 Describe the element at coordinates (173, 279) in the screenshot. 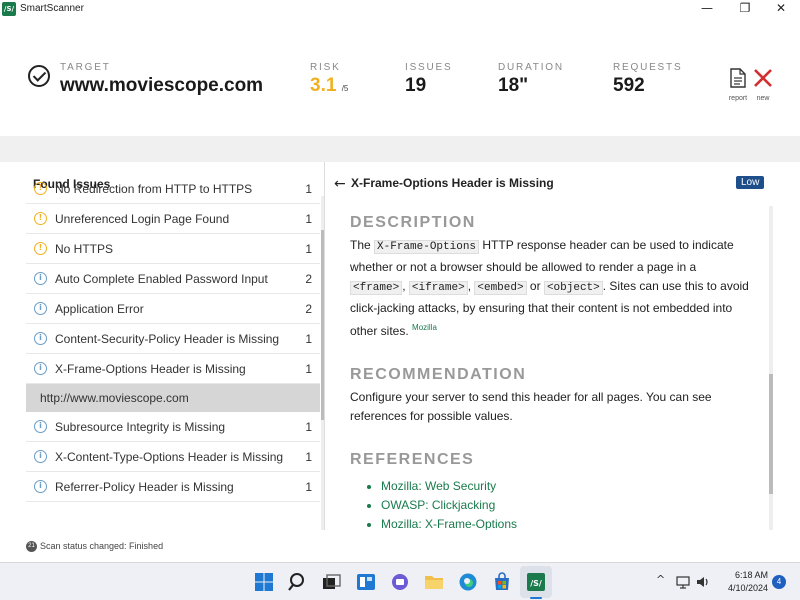

I see `issue-row: i Auto Complete Enabled Password Input 2` at that location.